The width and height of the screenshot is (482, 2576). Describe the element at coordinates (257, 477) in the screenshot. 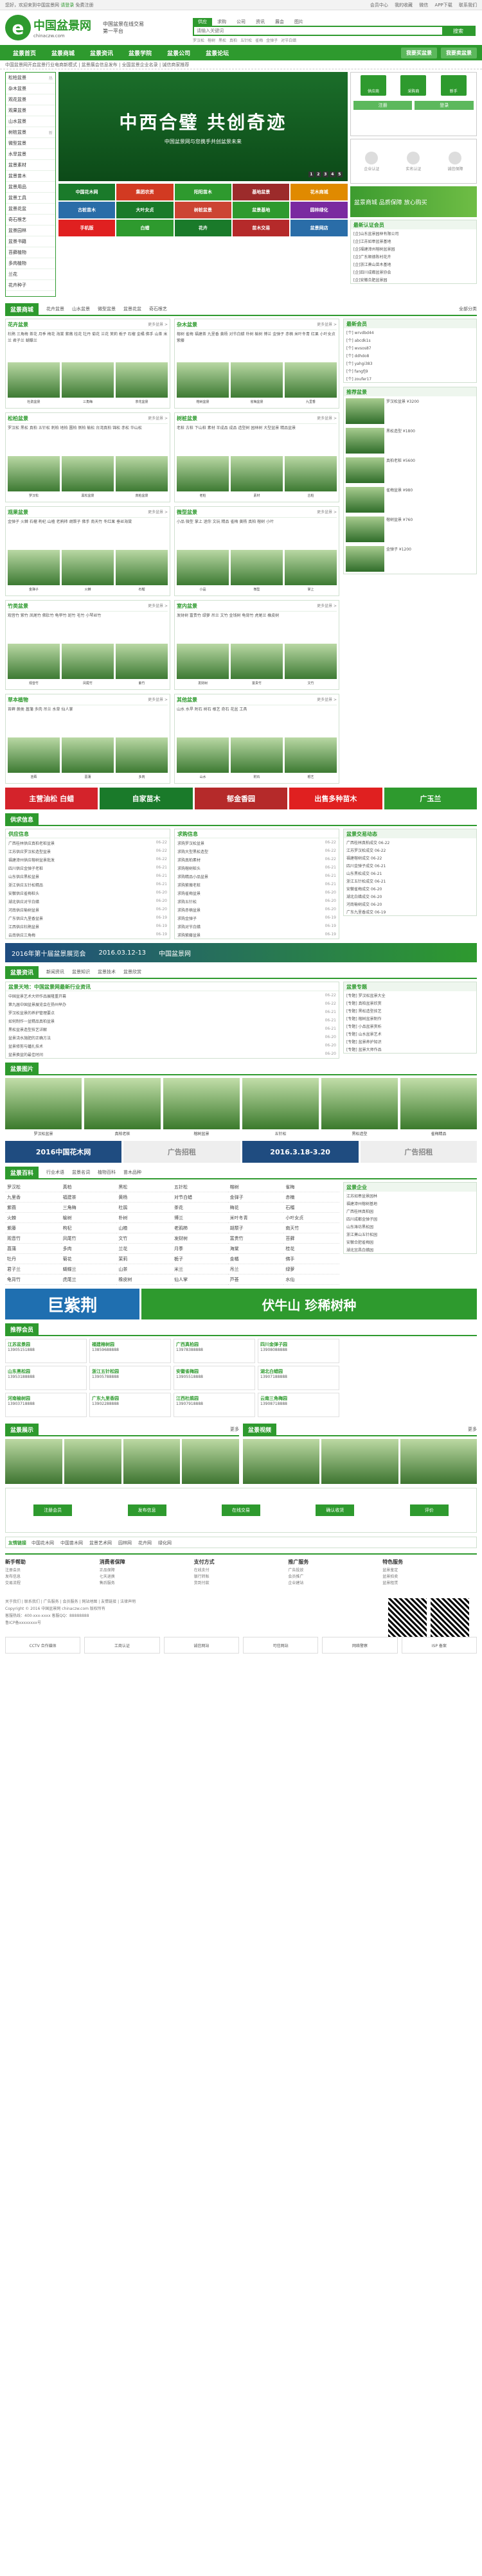

I see `plant-image: 素材` at that location.